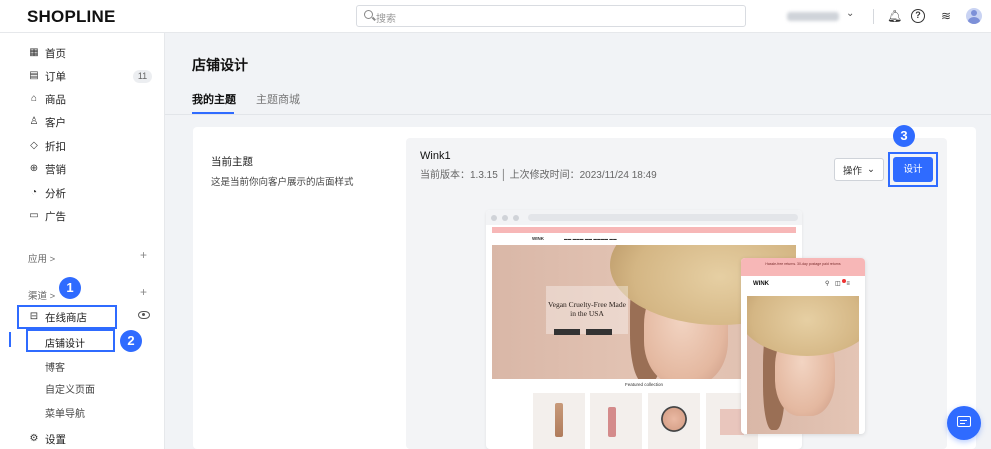  I want to click on sidebar-item-label: 折扣, so click(55, 146).